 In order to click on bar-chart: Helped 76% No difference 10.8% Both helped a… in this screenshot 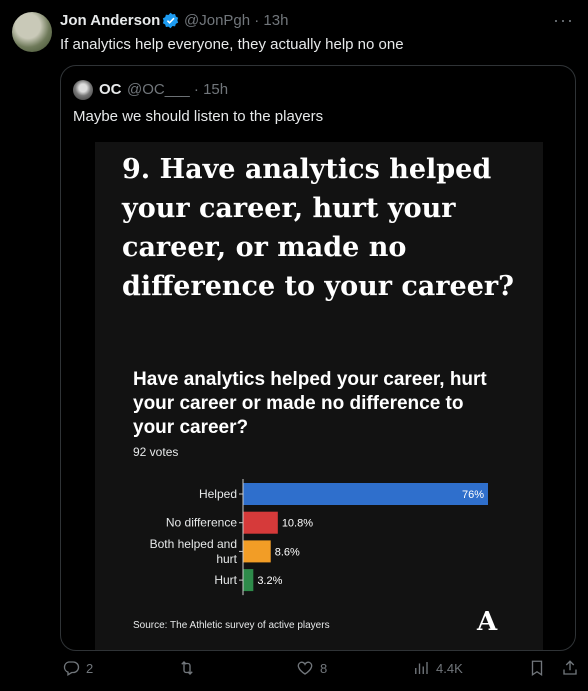, I will do `click(319, 537)`.